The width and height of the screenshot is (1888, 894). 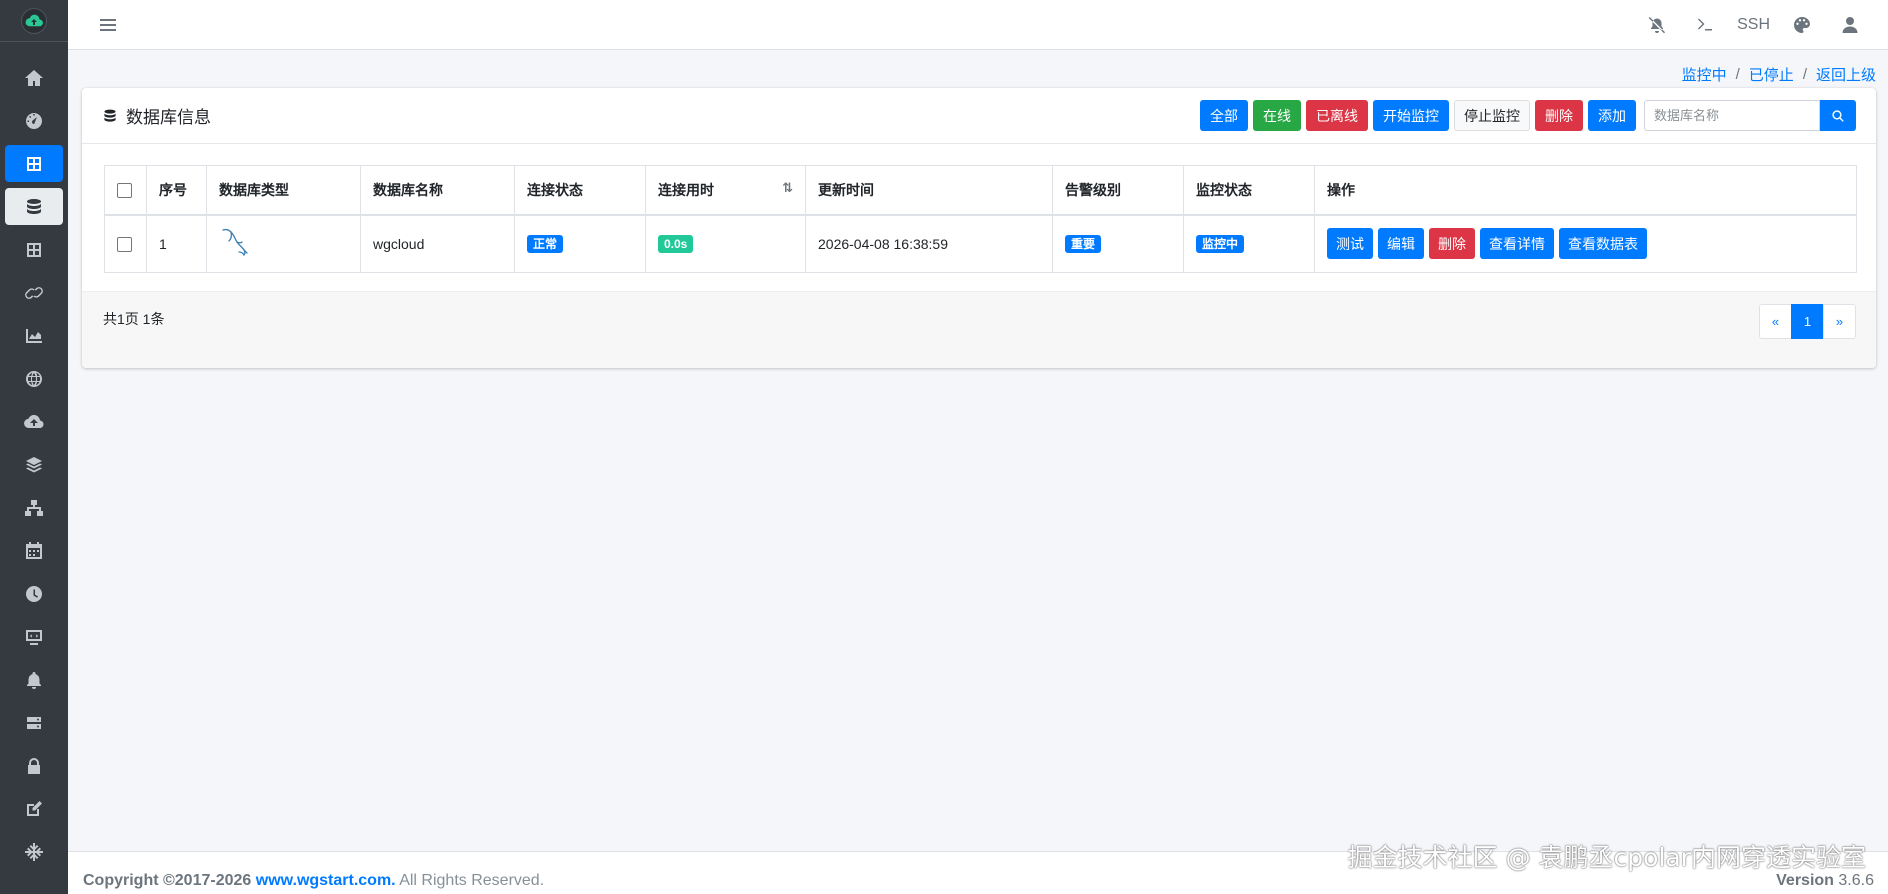 What do you see at coordinates (1452, 244) in the screenshot?
I see `delete-button: 删除` at bounding box center [1452, 244].